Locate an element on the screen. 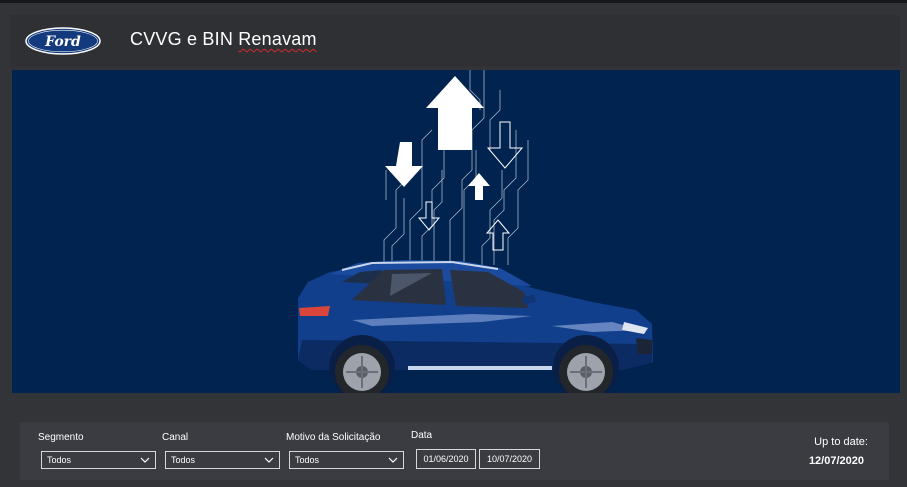 Image resolution: width=907 pixels, height=487 pixels. arrow-down-icon is located at coordinates (404, 164).